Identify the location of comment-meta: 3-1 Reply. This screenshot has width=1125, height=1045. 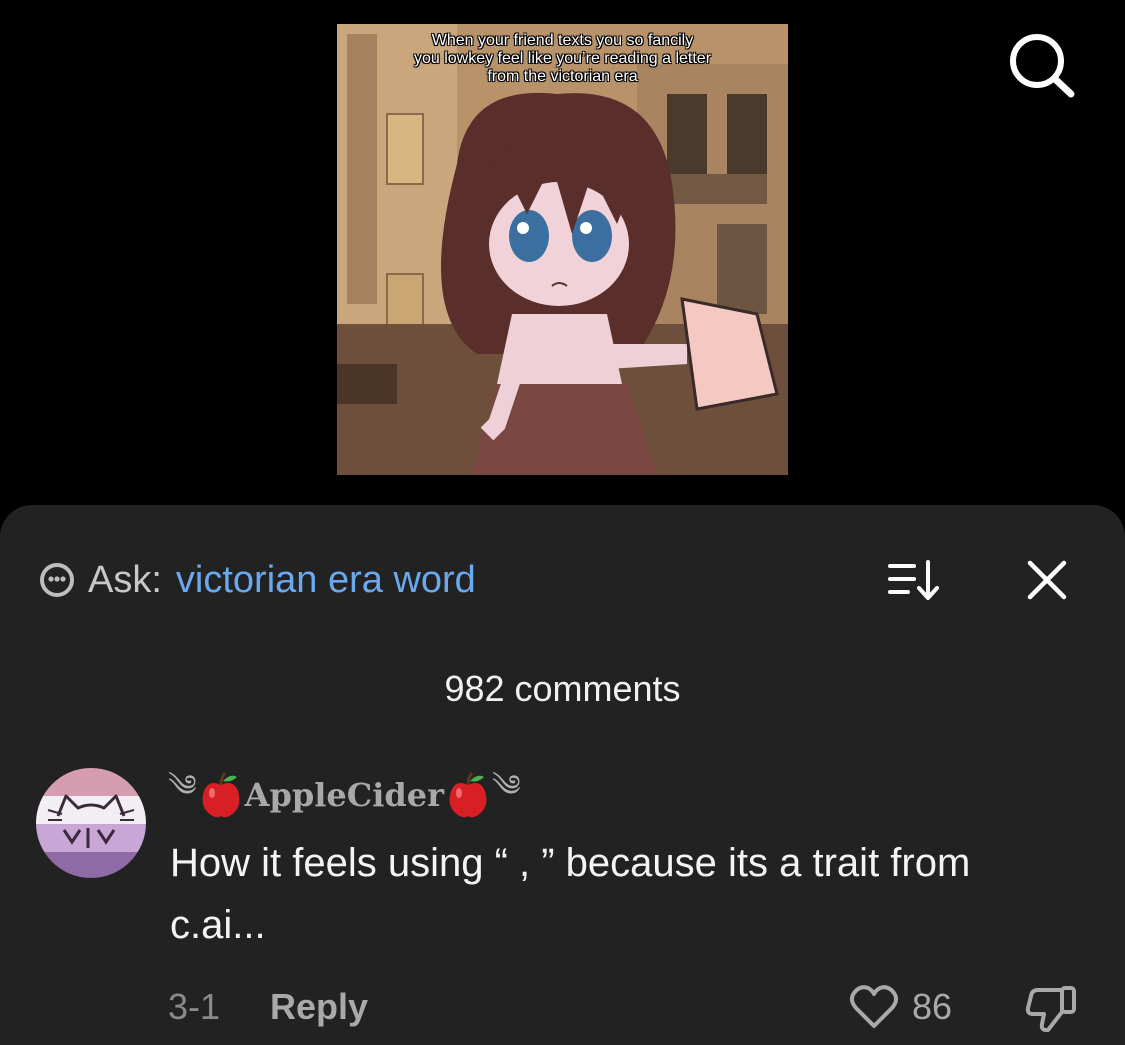
(268, 1007).